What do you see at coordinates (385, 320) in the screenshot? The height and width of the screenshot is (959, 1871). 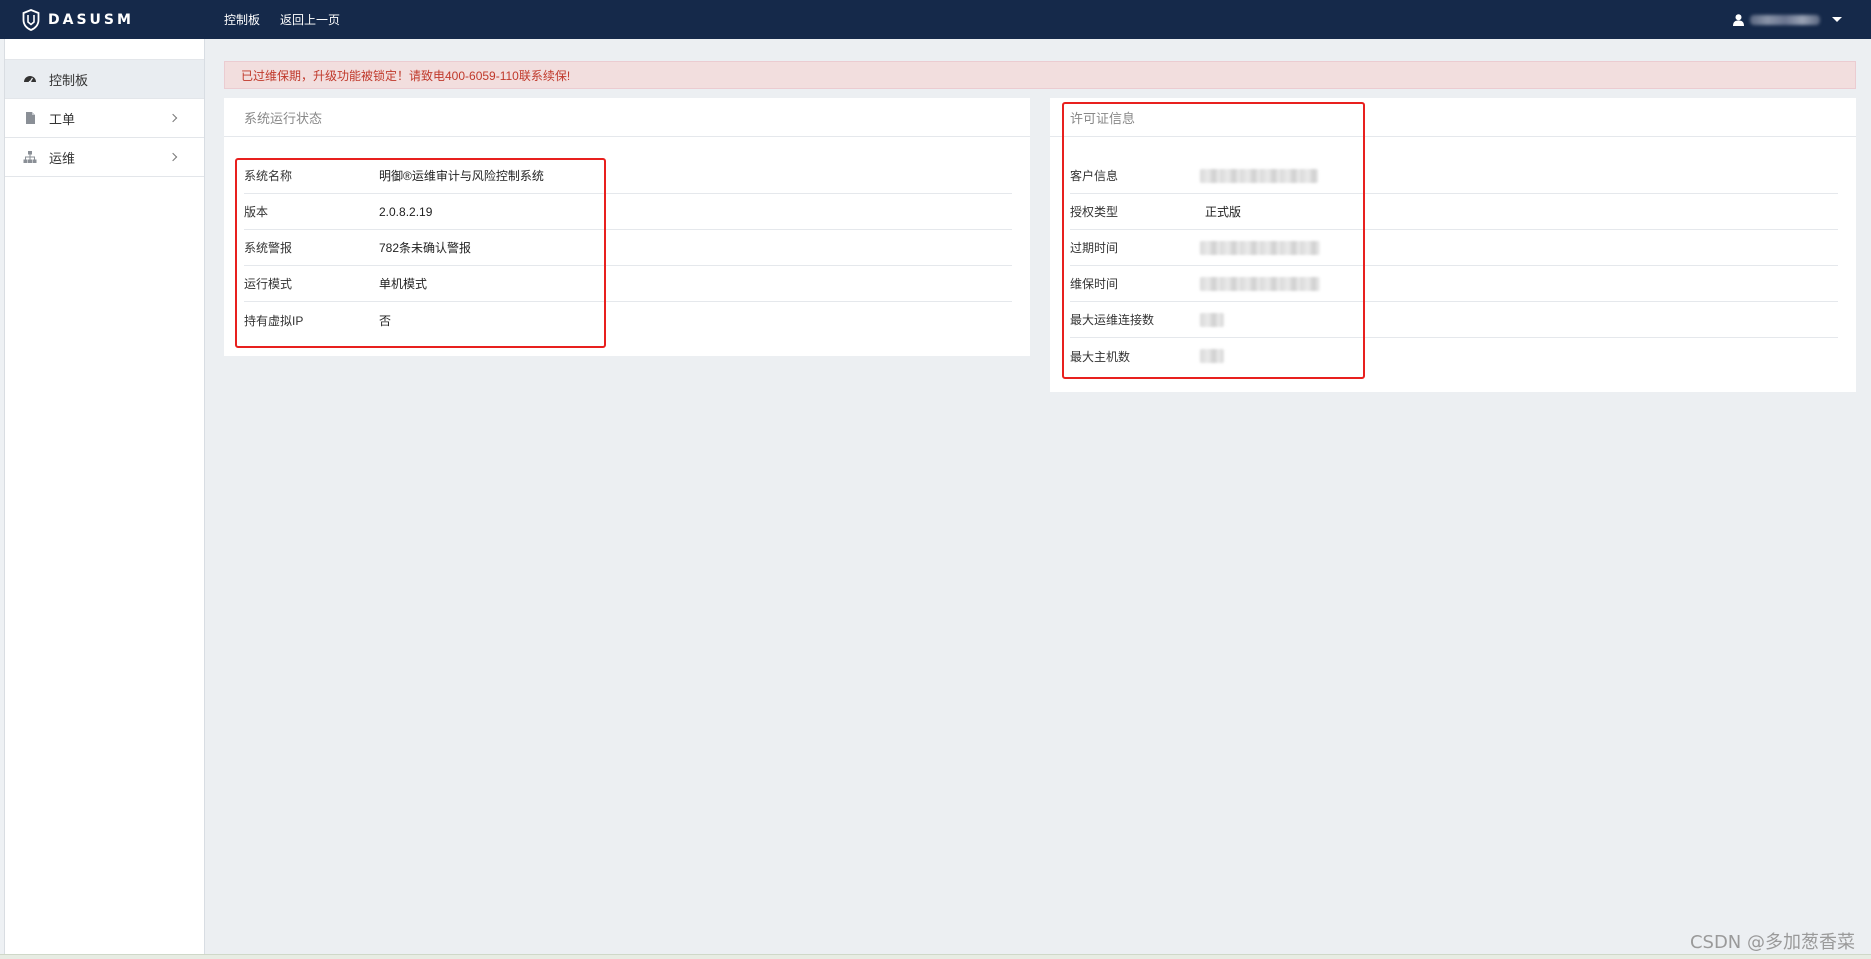 I see `row-value: 否` at bounding box center [385, 320].